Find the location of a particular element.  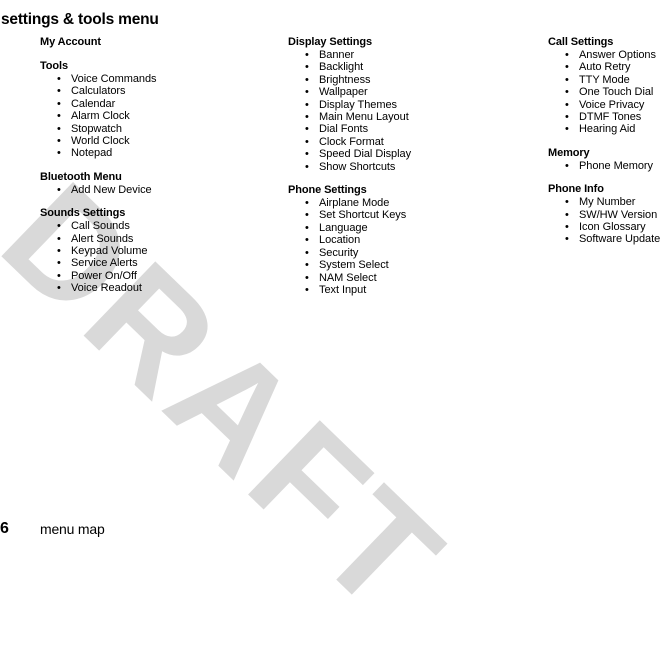

menu-item: • Alert Sounds is located at coordinates (155, 239).